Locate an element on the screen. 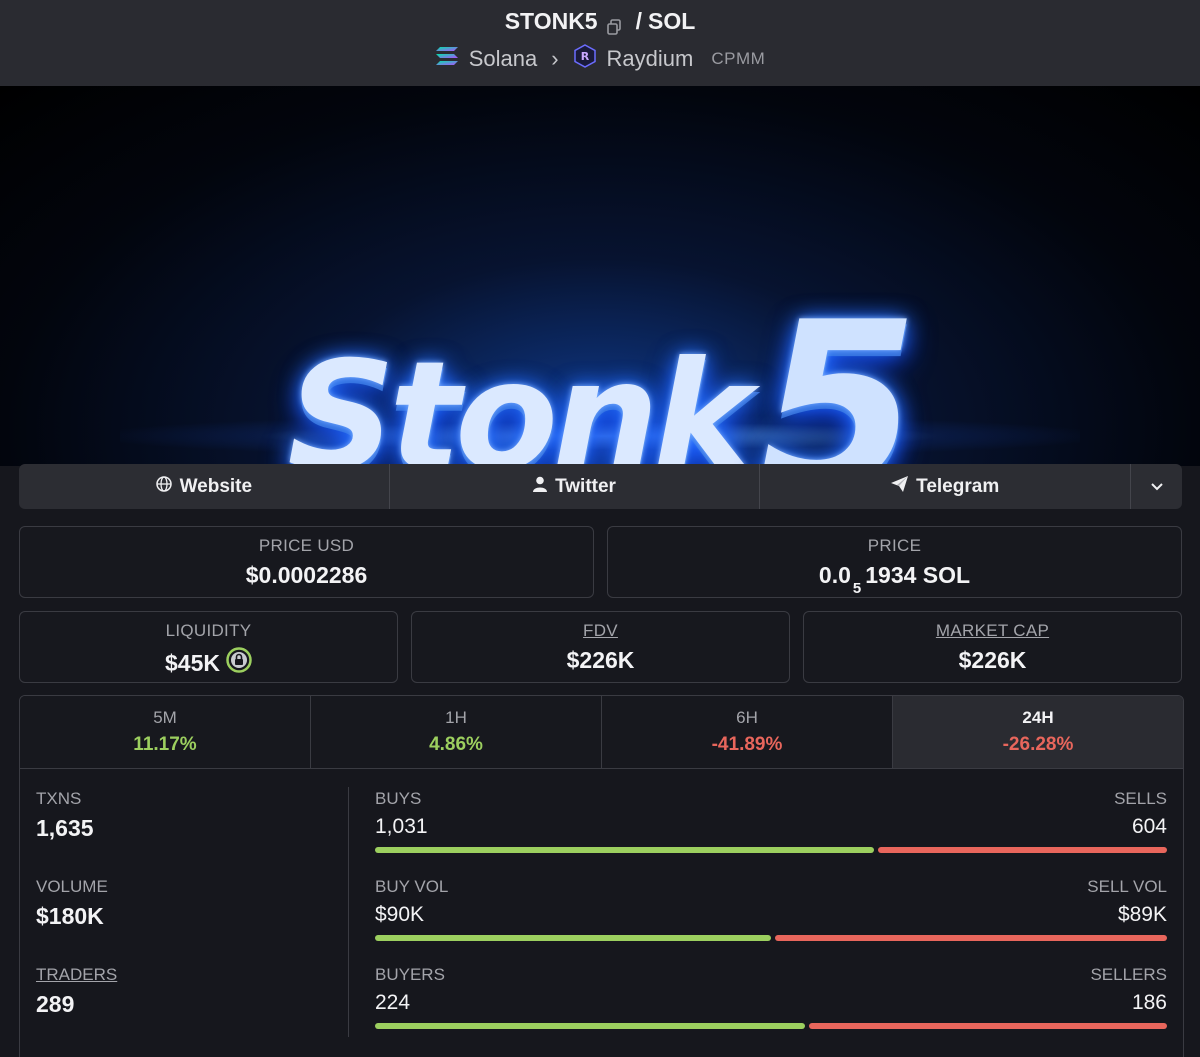 The image size is (1200, 1057). tab-5m: 5M 11.17% is located at coordinates (165, 732).